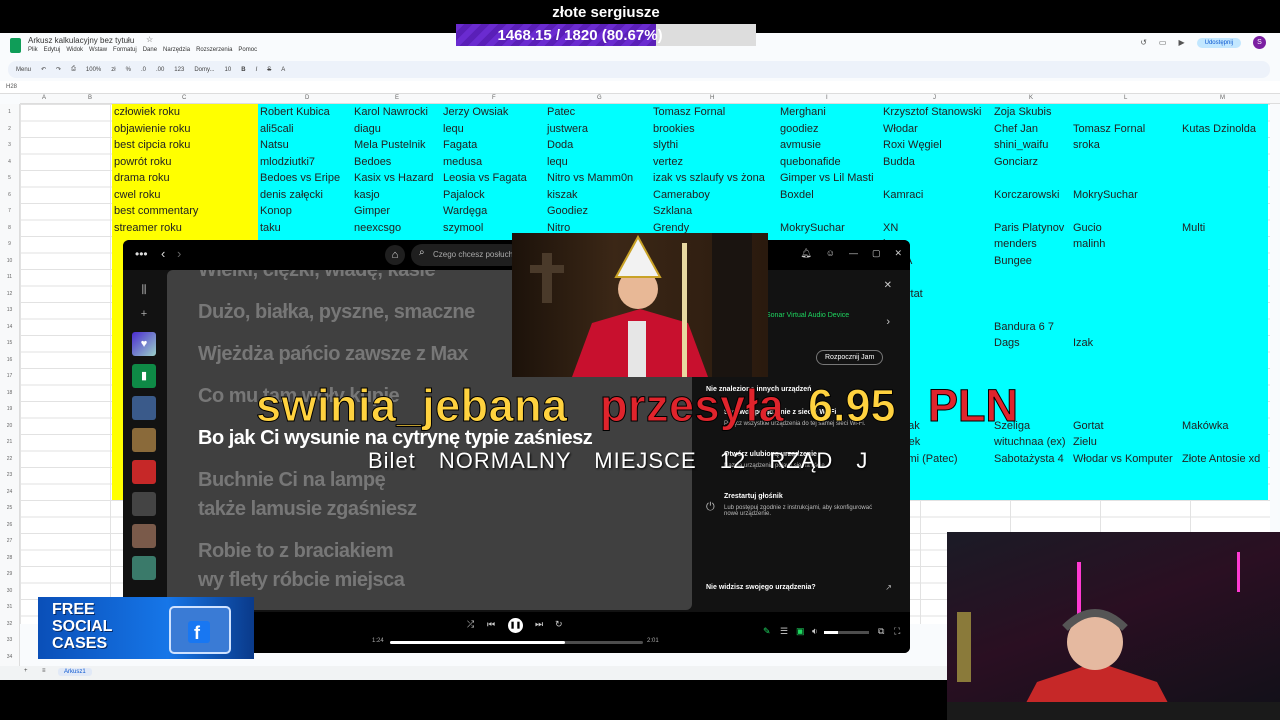  What do you see at coordinates (144, 290) in the screenshot?
I see `library-icon: ⫼` at bounding box center [144, 290].